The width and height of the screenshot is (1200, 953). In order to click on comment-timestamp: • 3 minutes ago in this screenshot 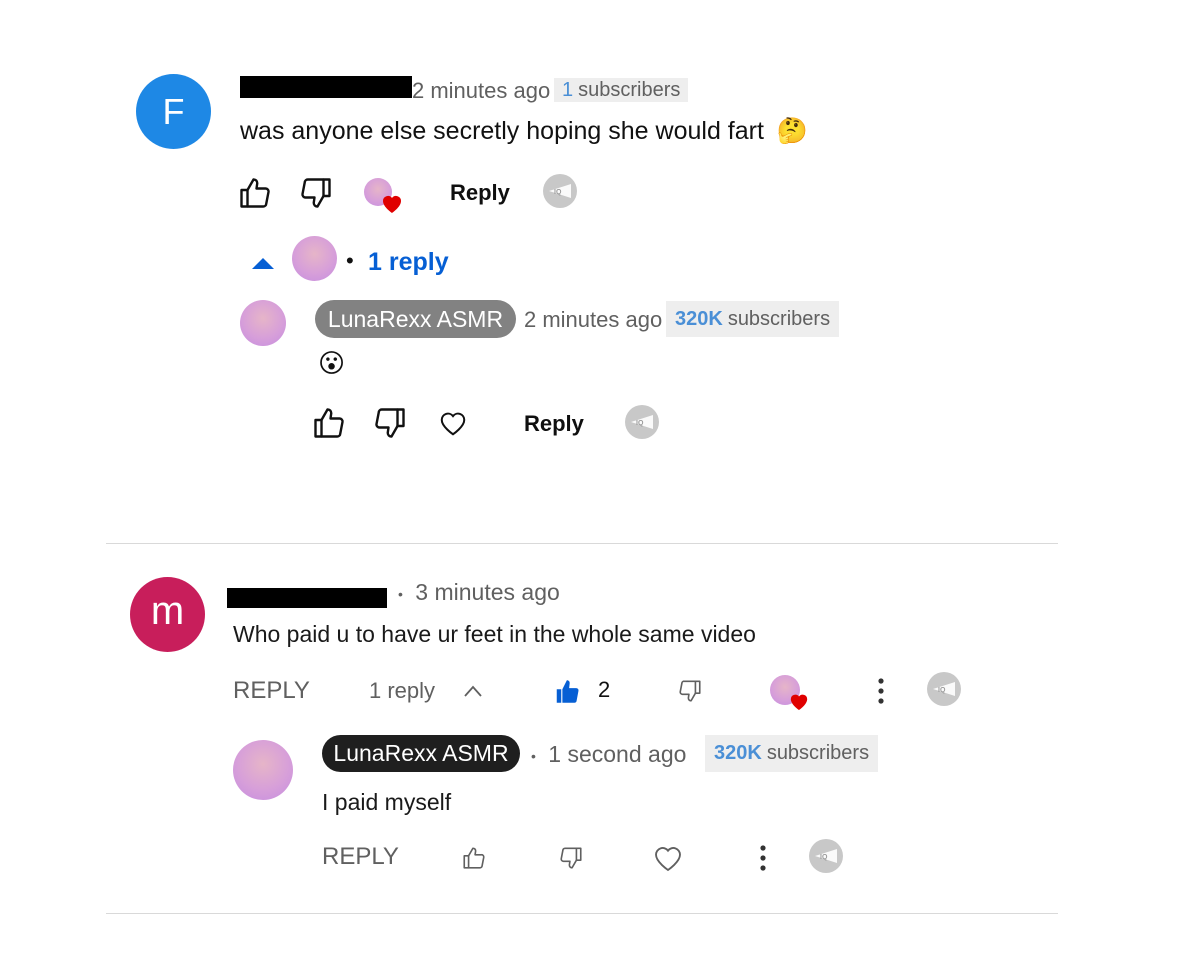, I will do `click(479, 592)`.